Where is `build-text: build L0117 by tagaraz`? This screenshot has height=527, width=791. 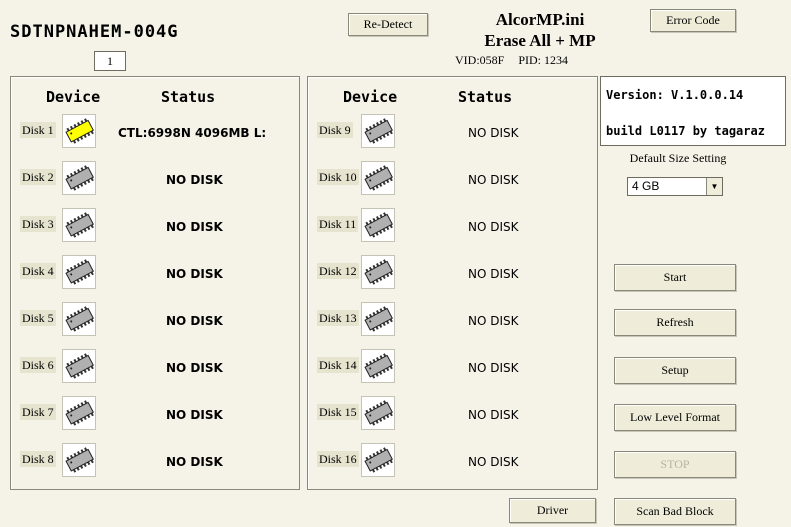 build-text: build L0117 by tagaraz is located at coordinates (685, 131).